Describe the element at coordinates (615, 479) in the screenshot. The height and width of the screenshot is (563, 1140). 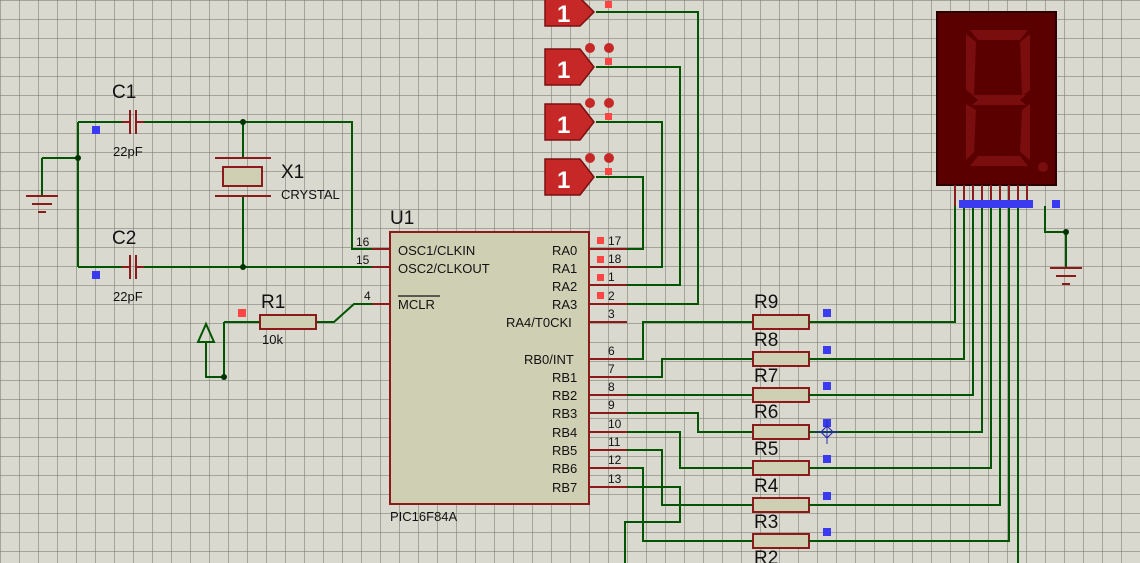
I see `pin-number: 13` at that location.